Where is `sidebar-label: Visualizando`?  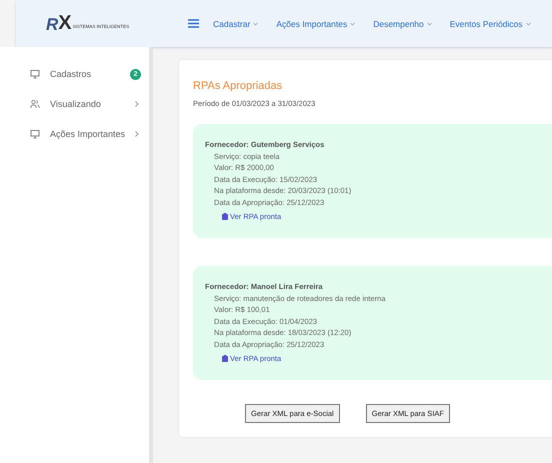 sidebar-label: Visualizando is located at coordinates (76, 104).